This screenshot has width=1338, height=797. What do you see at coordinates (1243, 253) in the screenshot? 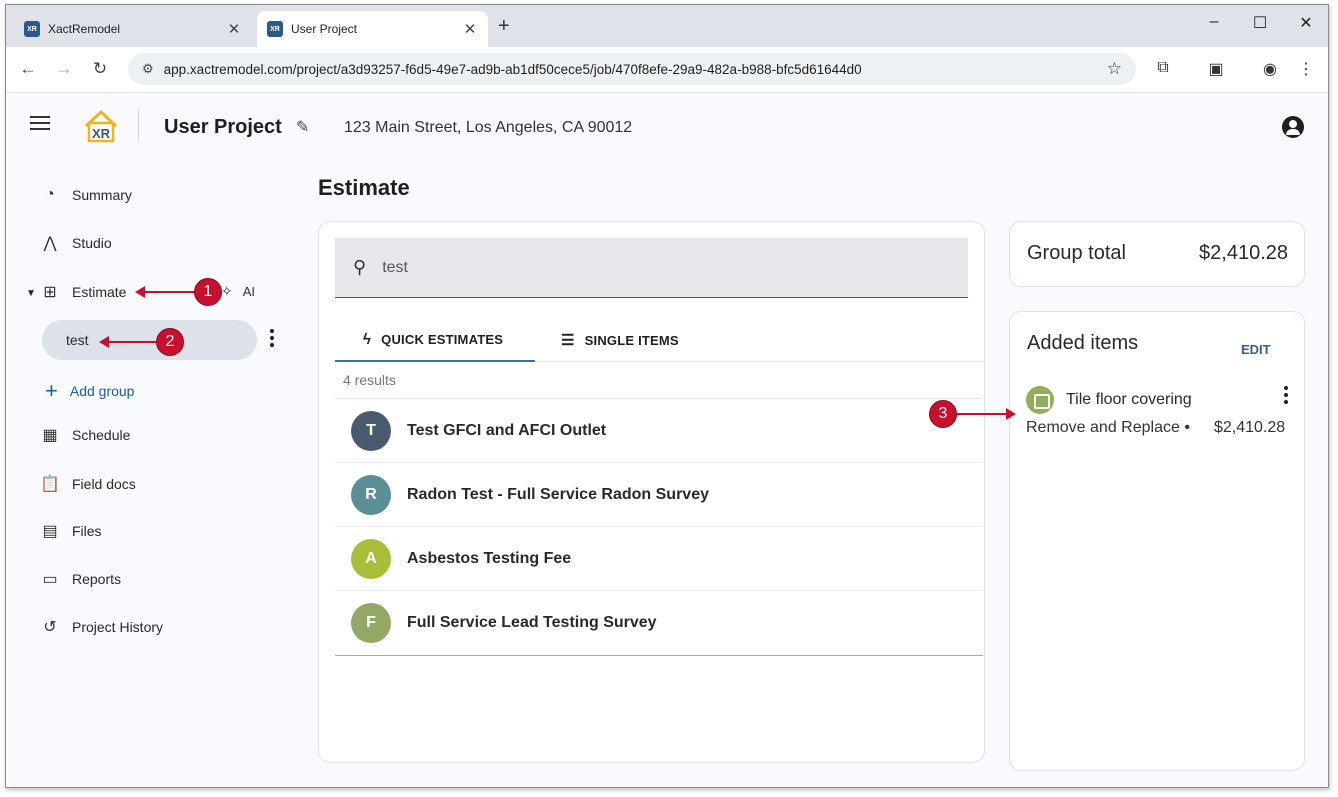
I see `group-total-value: $2,410.28` at bounding box center [1243, 253].